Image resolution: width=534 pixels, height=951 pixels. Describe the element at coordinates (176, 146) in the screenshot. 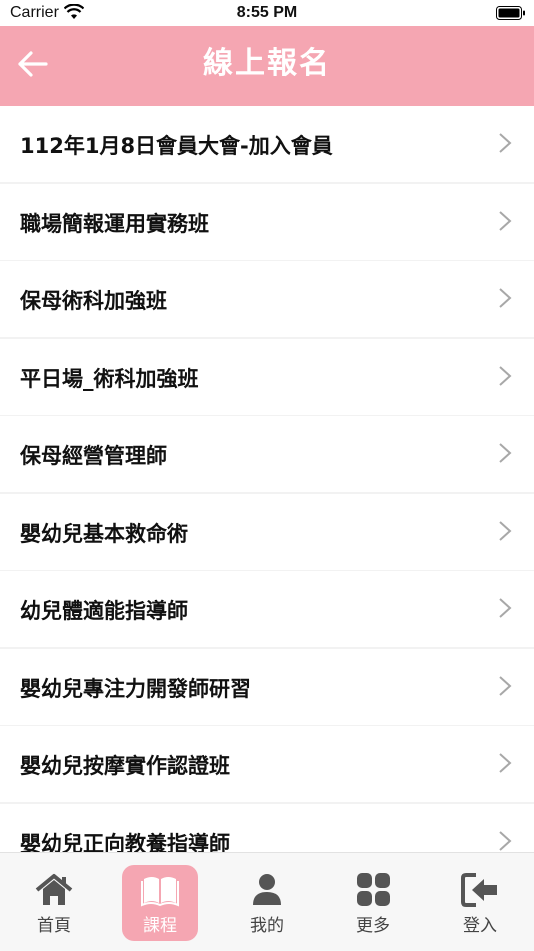

I see `list-item-label: 112年1月8日會員大會-加入會員` at that location.